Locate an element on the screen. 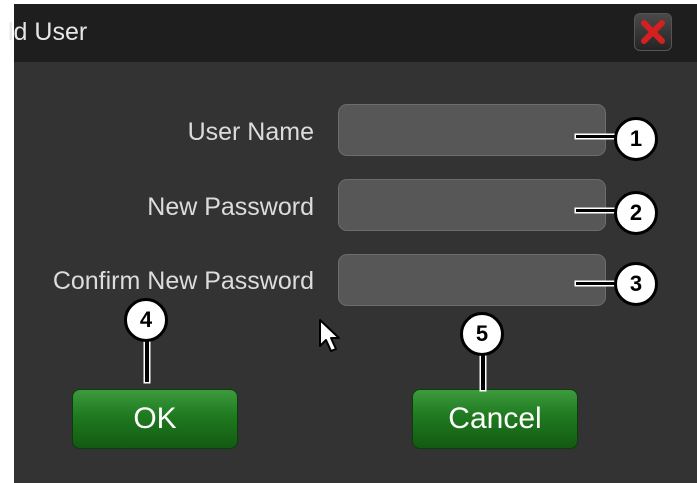 Image resolution: width=697 pixels, height=483 pixels. confirm-password-label: Confirm New Password is located at coordinates (183, 281).